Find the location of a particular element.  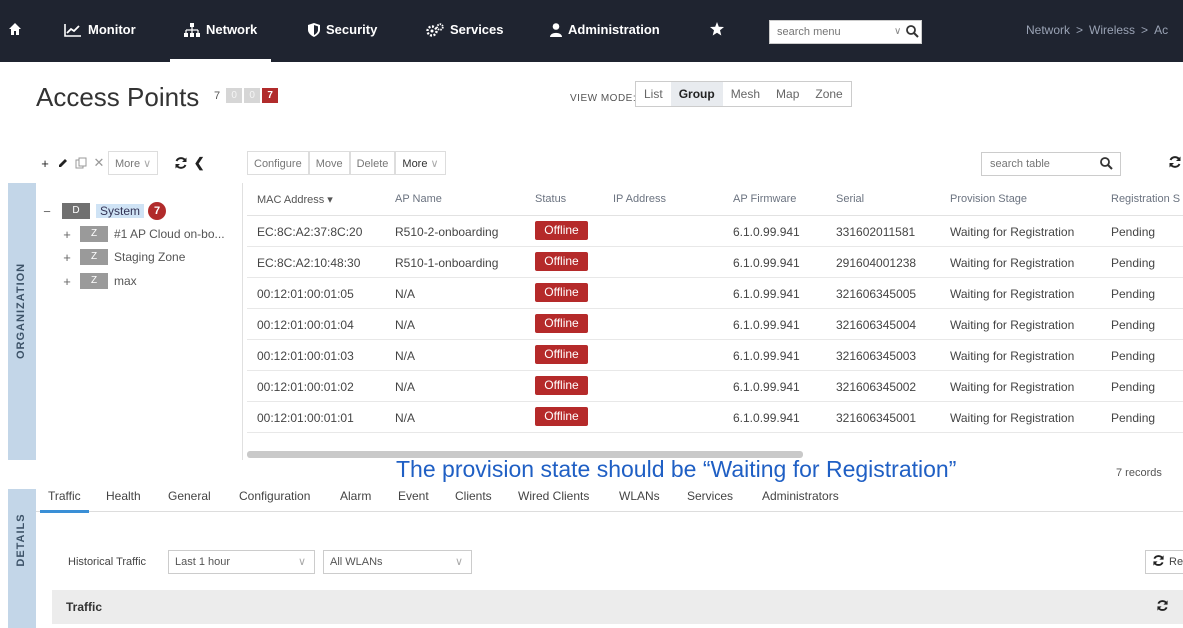

nav-security: Security is located at coordinates (342, 29).